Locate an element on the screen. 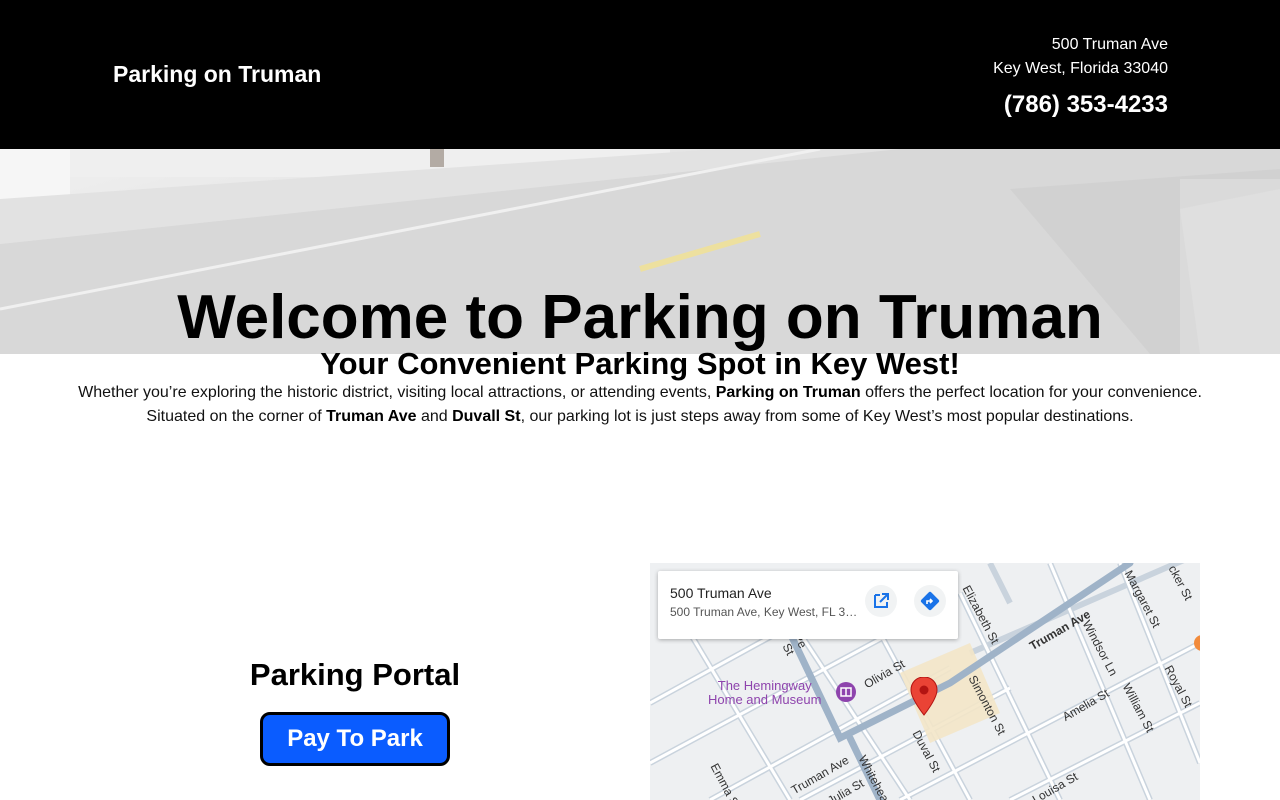  poi-hemingway-home: The Hemingway Home and Museum is located at coordinates (764, 693).